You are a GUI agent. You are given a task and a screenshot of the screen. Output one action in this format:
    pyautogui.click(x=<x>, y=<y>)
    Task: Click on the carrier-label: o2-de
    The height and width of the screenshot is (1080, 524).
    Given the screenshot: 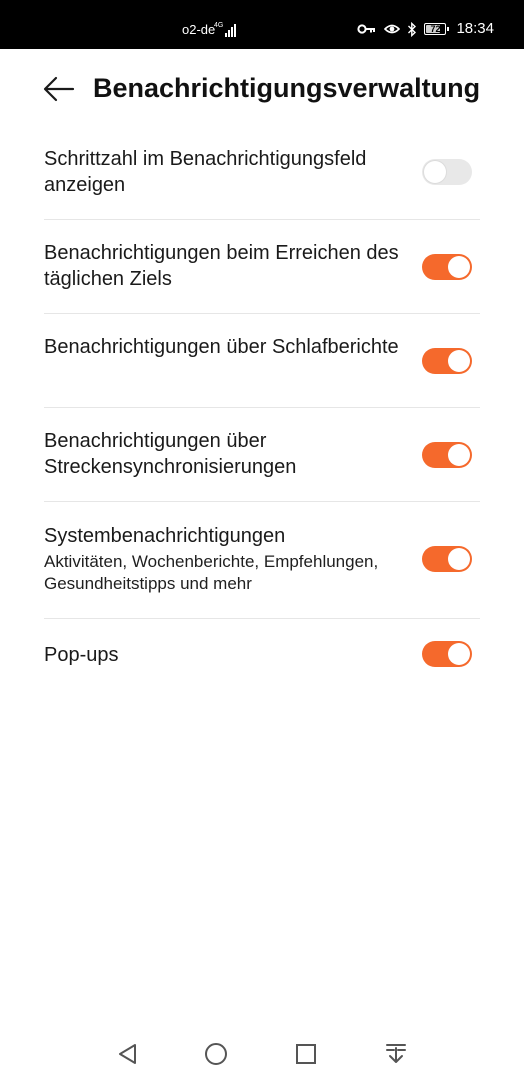 What is the action you would take?
    pyautogui.click(x=199, y=29)
    